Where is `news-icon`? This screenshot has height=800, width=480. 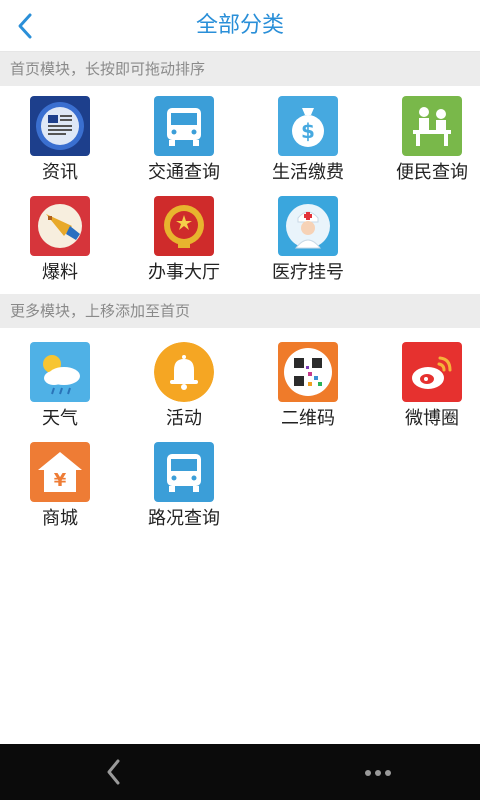 news-icon is located at coordinates (60, 126).